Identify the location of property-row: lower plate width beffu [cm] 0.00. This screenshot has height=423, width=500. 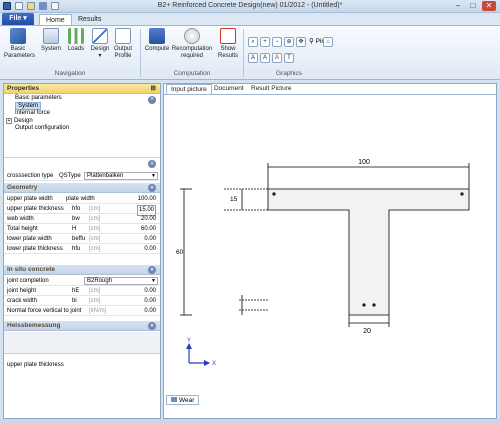
(82, 239).